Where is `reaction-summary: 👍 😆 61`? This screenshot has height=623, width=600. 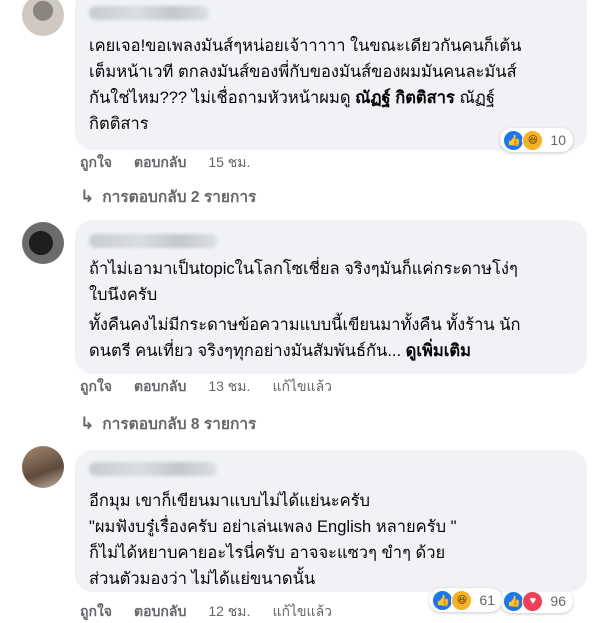
reaction-summary: 👍 😆 61 is located at coordinates (465, 600).